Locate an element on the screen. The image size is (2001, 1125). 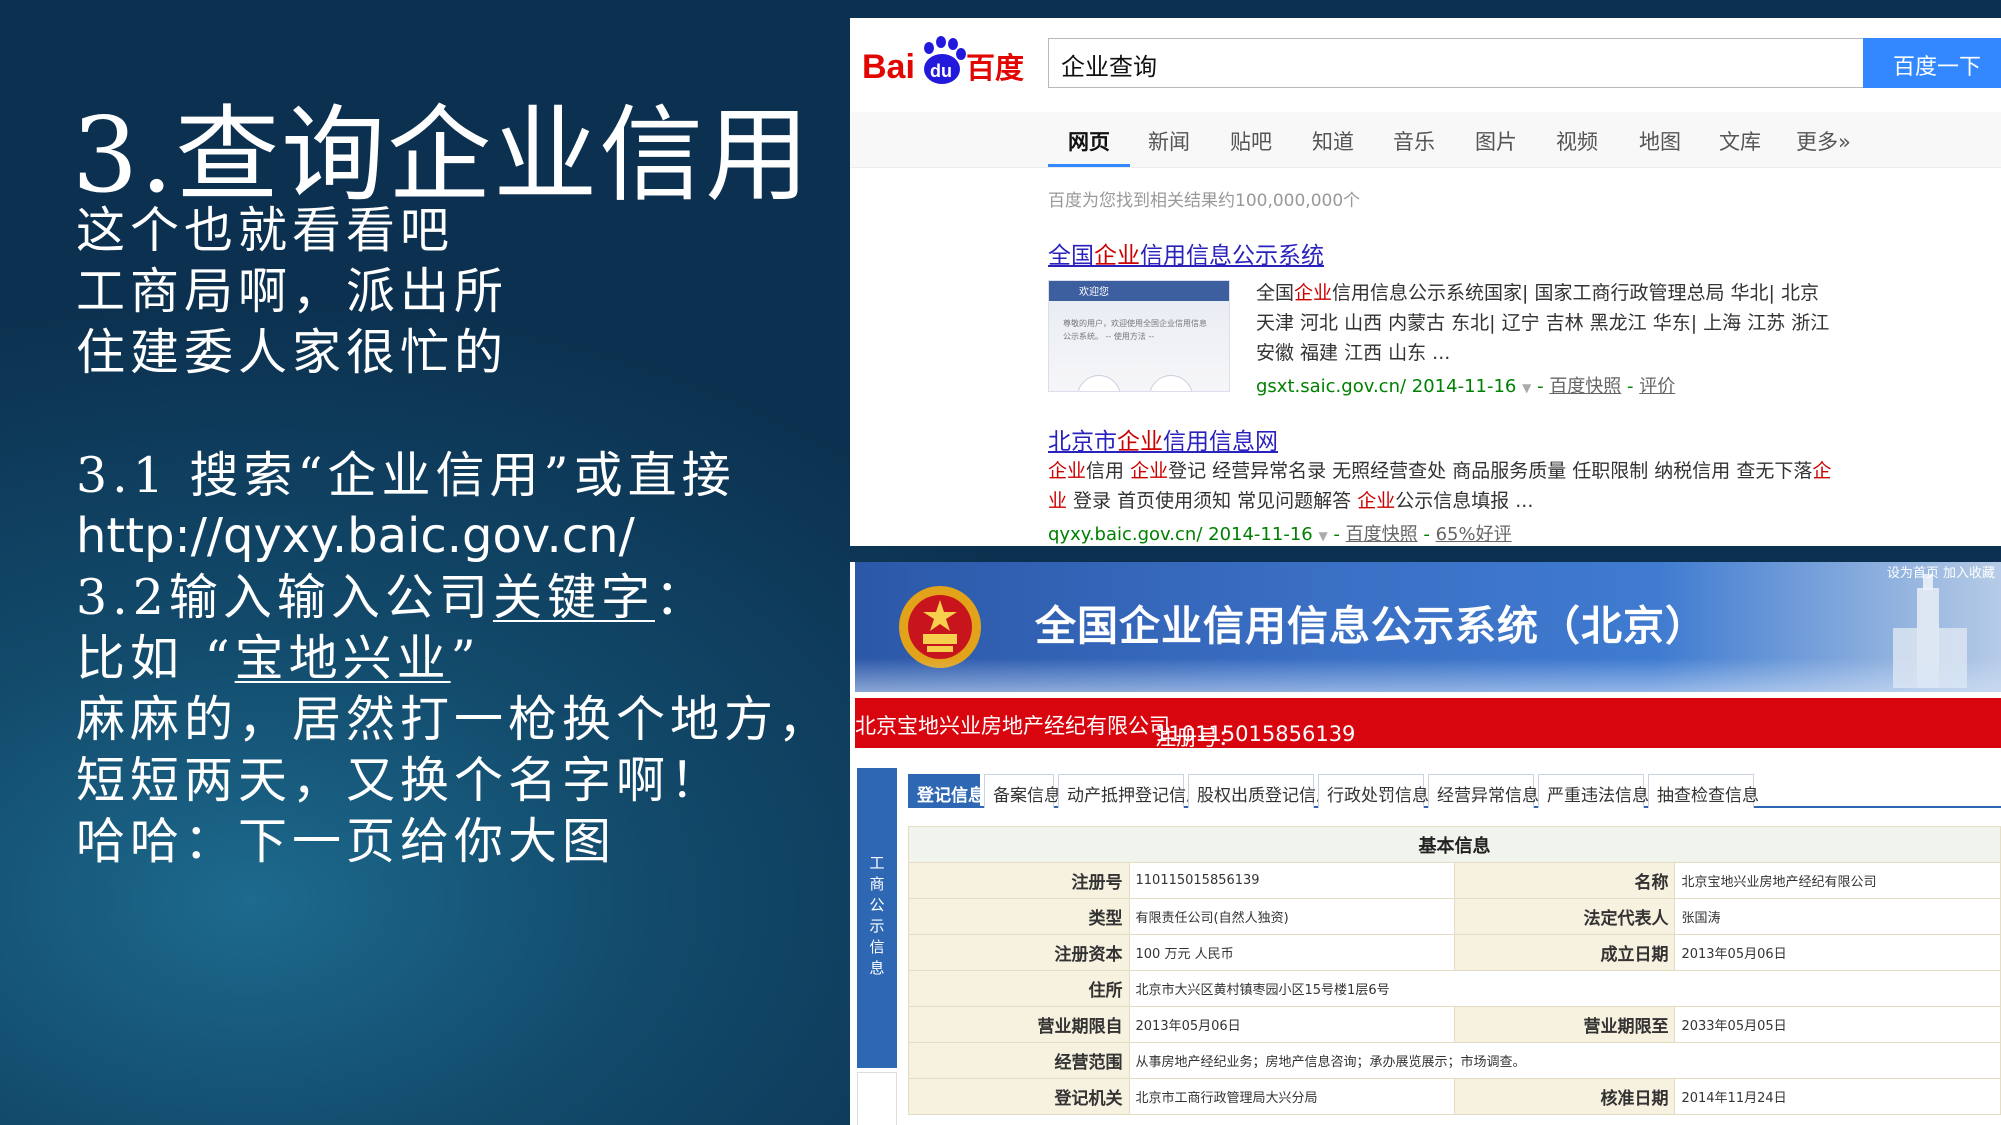
tab-video: 视频 is located at coordinates (1577, 141).